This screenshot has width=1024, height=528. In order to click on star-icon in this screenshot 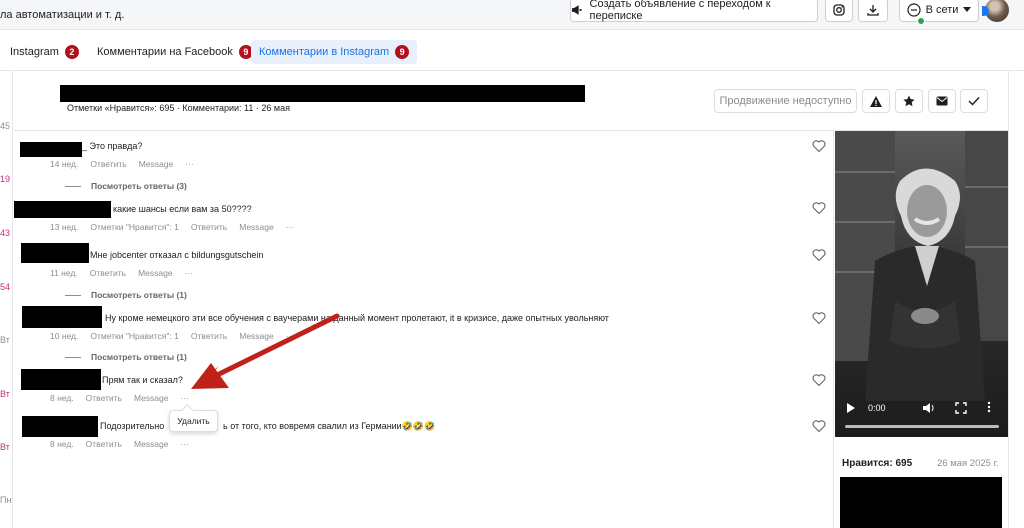, I will do `click(909, 101)`.